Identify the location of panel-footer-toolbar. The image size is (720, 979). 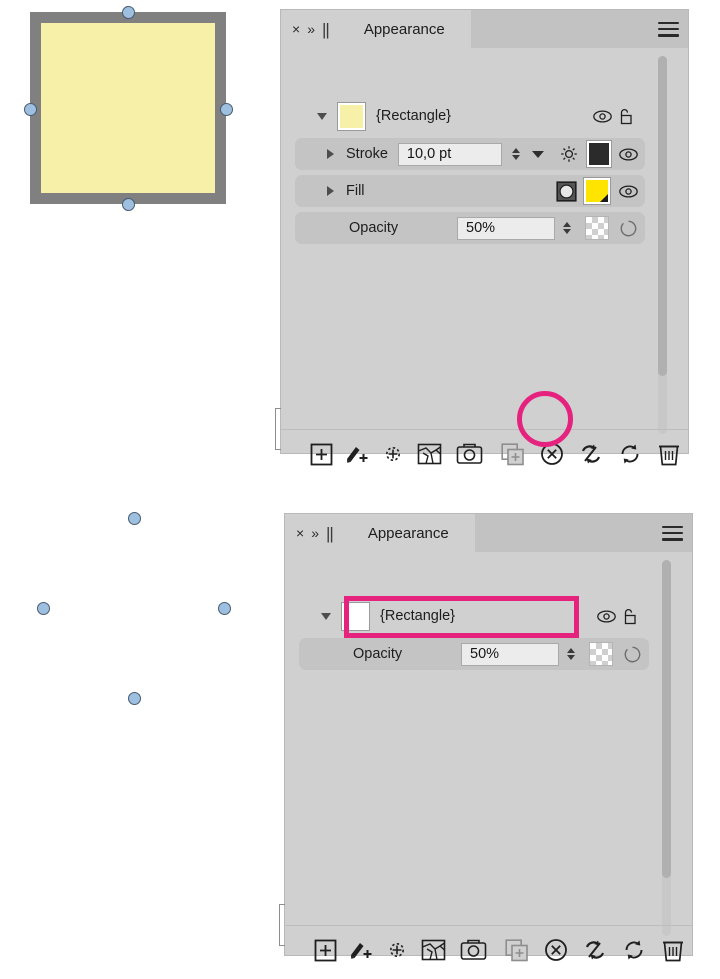
(484, 453).